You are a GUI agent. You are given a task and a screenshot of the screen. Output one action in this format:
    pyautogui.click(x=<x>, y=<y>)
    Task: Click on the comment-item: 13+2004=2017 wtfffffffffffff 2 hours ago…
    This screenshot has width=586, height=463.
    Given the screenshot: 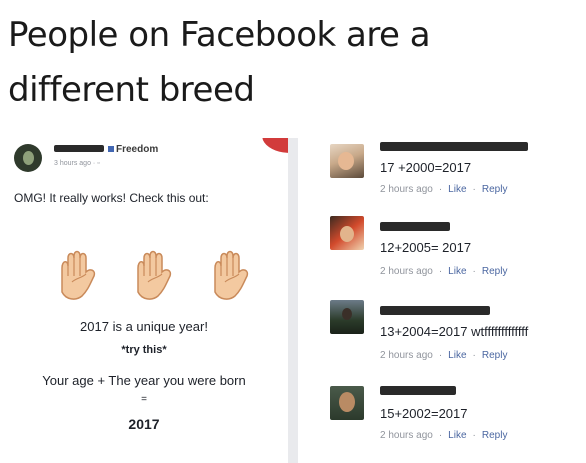 What is the action you would take?
    pyautogui.click(x=442, y=338)
    